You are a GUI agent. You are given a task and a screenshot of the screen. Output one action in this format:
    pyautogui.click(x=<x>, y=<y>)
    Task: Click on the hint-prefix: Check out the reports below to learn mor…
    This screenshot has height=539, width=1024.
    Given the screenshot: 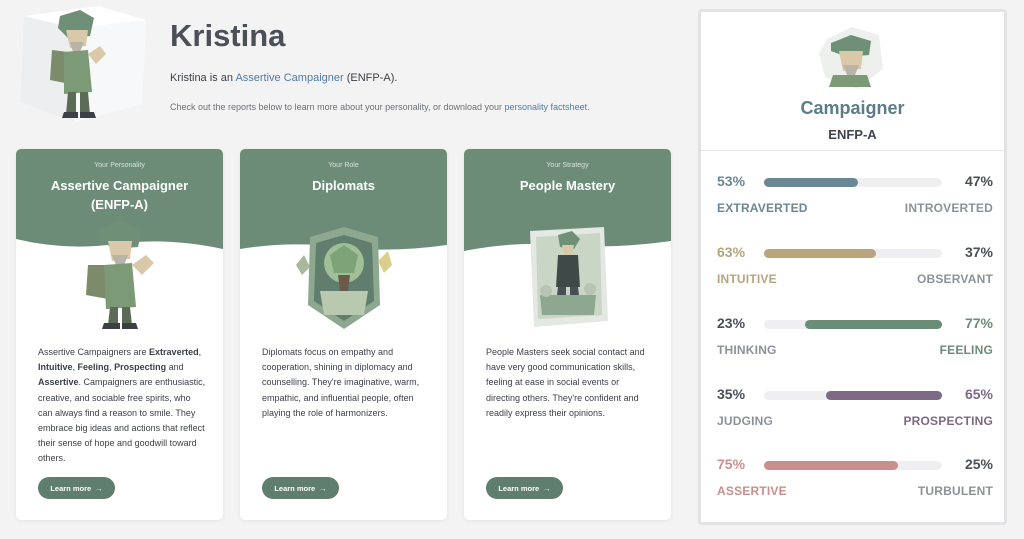 What is the action you would take?
    pyautogui.click(x=336, y=107)
    